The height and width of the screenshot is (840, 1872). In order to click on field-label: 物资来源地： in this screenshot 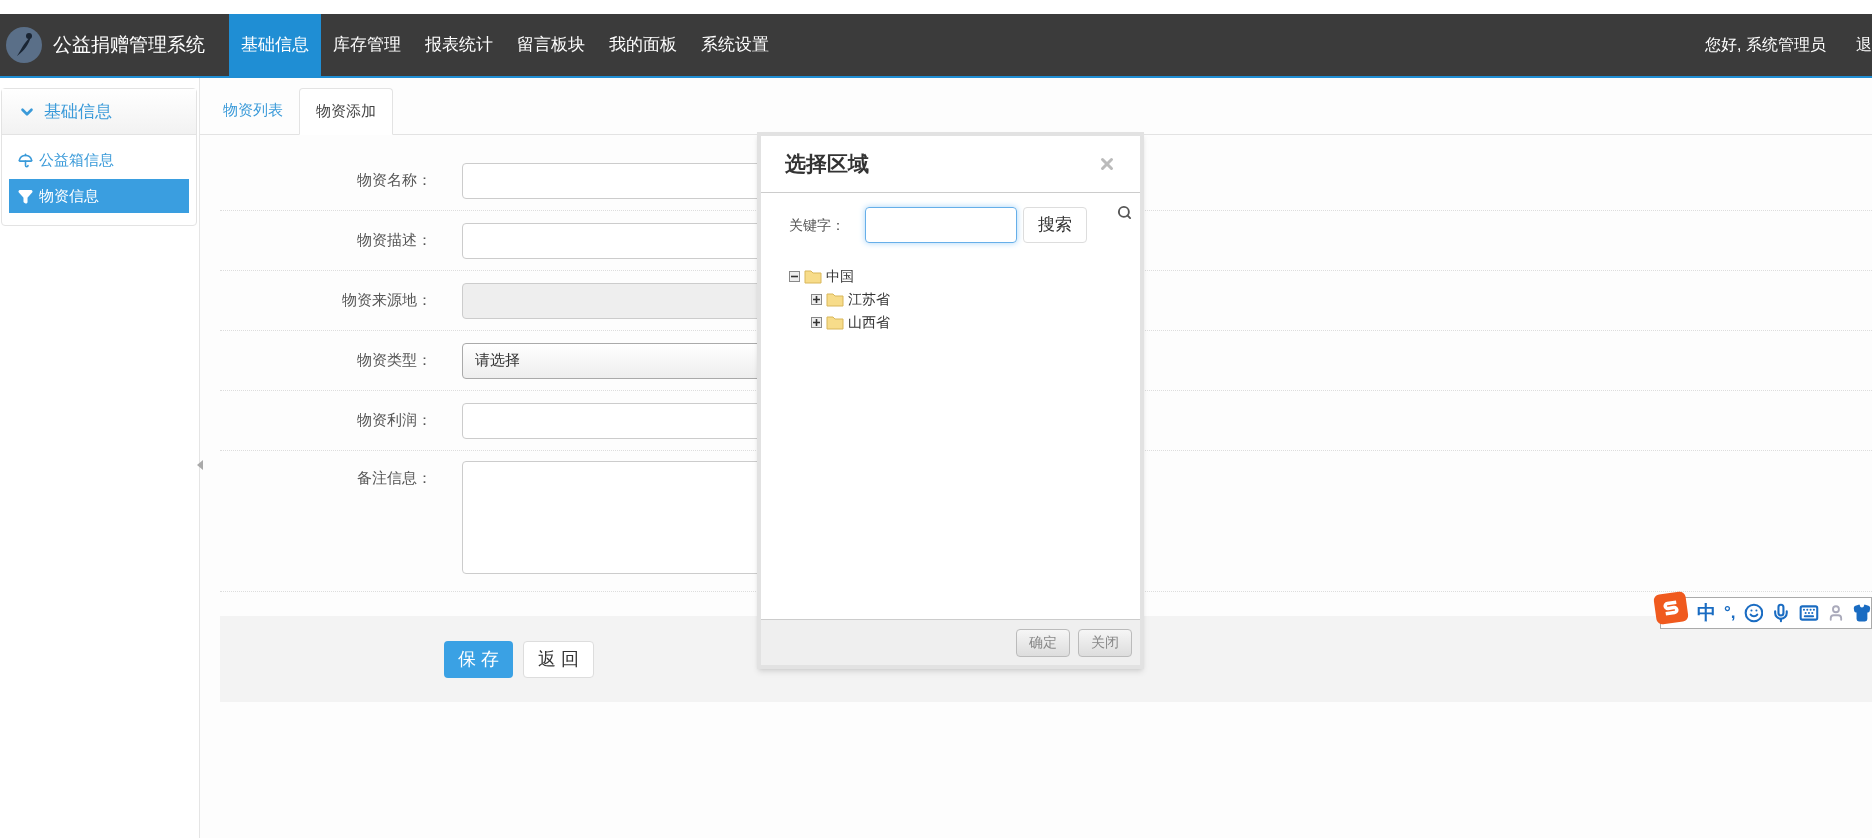, I will do `click(386, 300)`.